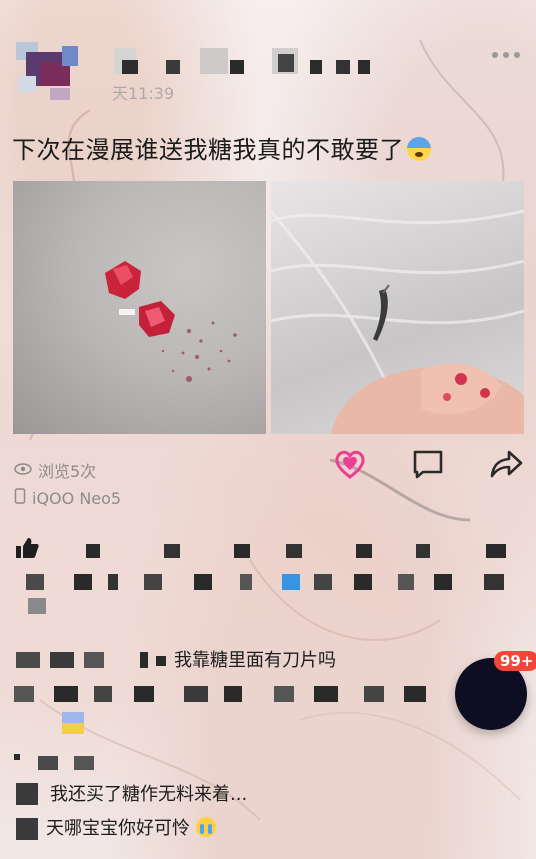 The width and height of the screenshot is (536, 859). I want to click on likes-blurred, so click(286, 548).